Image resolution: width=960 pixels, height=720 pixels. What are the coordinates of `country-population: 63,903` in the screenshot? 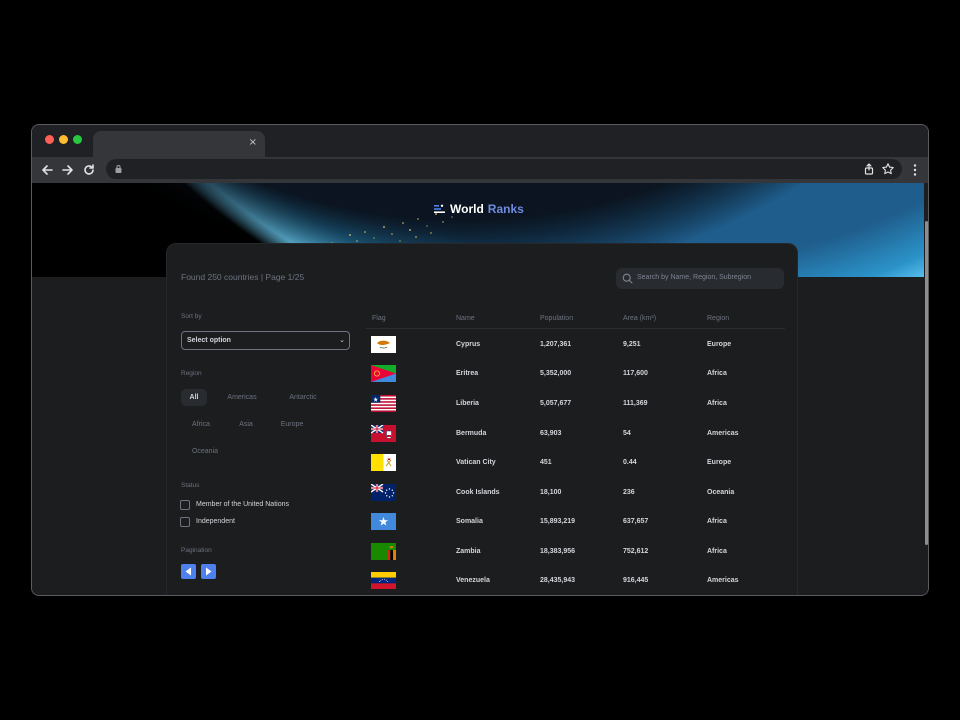 It's located at (551, 433).